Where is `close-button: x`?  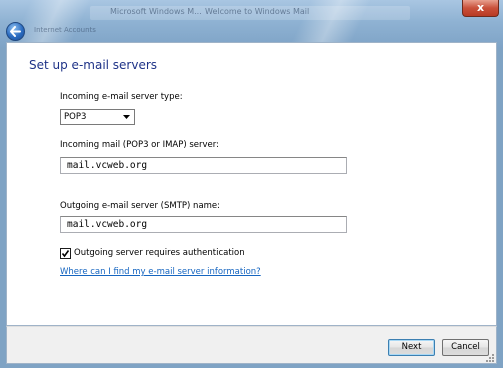
close-button: x is located at coordinates (480, 8).